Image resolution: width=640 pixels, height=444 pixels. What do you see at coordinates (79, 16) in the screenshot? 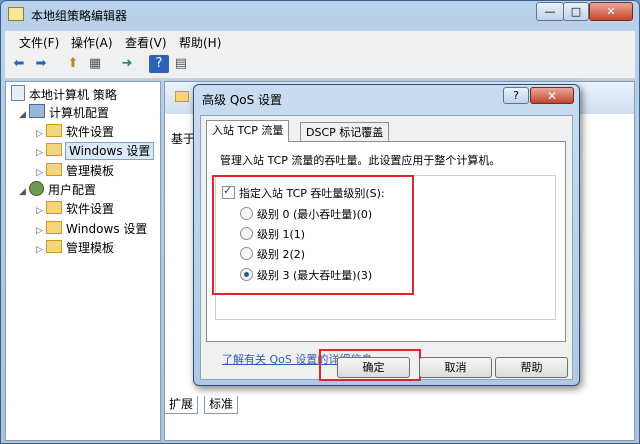
I see `window-title: 本地组策略编辑器` at bounding box center [79, 16].